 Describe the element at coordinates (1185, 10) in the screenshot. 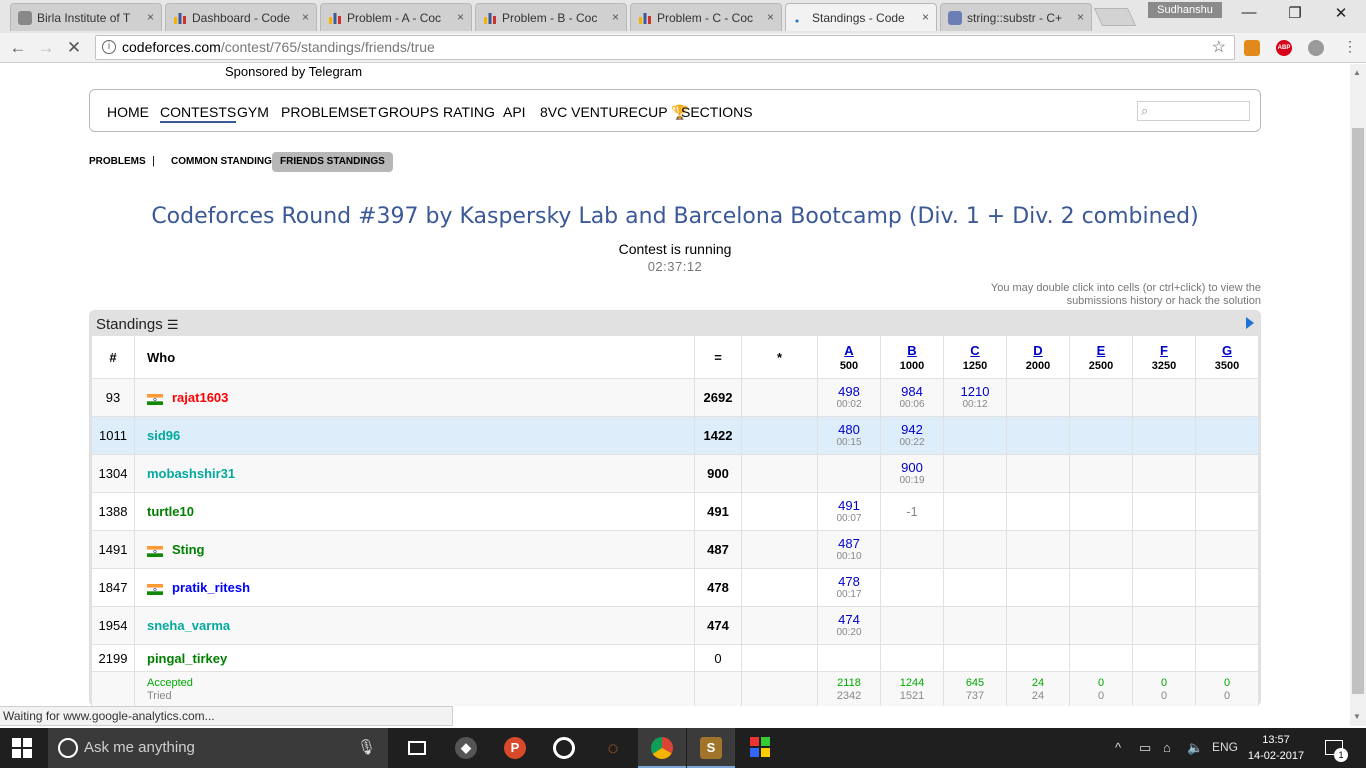

I see `profile-button: Sudhanshu` at that location.